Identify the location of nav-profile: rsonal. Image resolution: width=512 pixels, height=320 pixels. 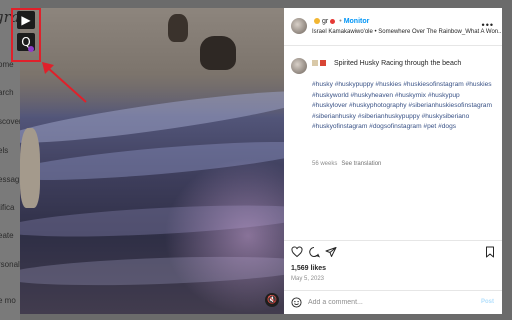
(10, 264).